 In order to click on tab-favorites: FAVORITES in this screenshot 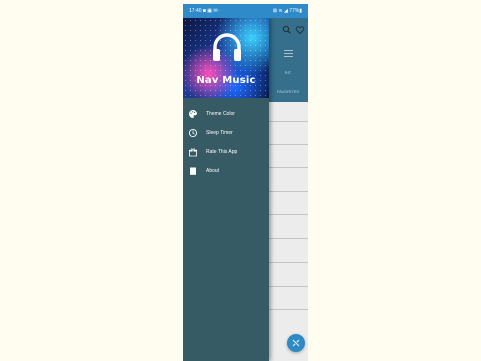, I will do `click(288, 91)`.